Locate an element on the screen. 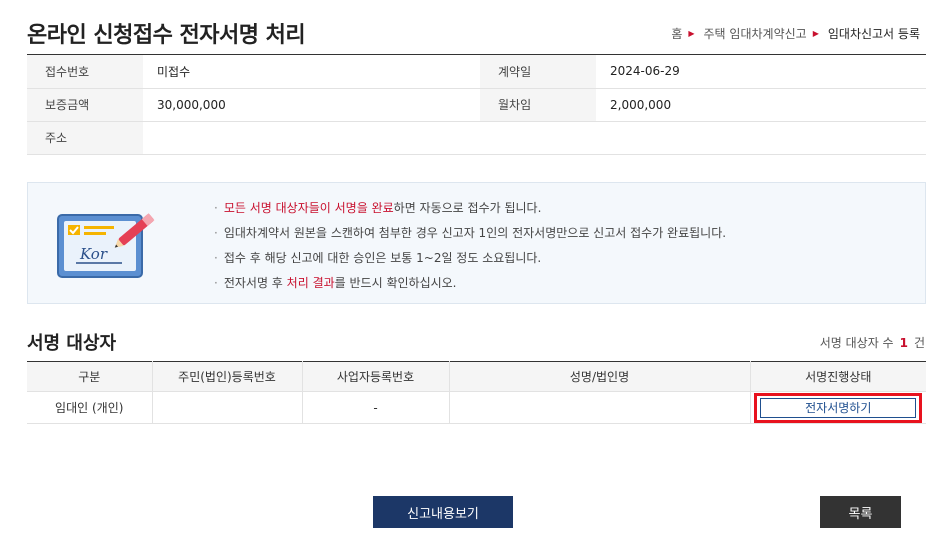 This screenshot has width=951, height=555. breadcrumb-current: 임대차신고서 등록 is located at coordinates (873, 34).